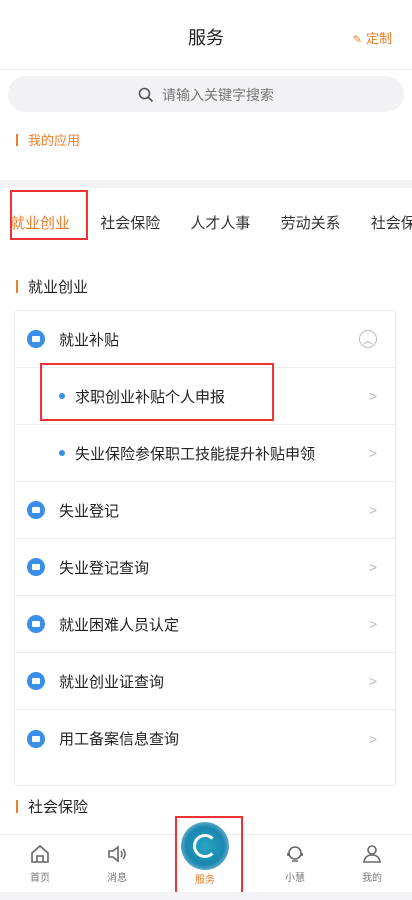 The image size is (412, 900). Describe the element at coordinates (205, 339) in the screenshot. I see `group-employment-subsidy: 就业补贴 ︿` at that location.